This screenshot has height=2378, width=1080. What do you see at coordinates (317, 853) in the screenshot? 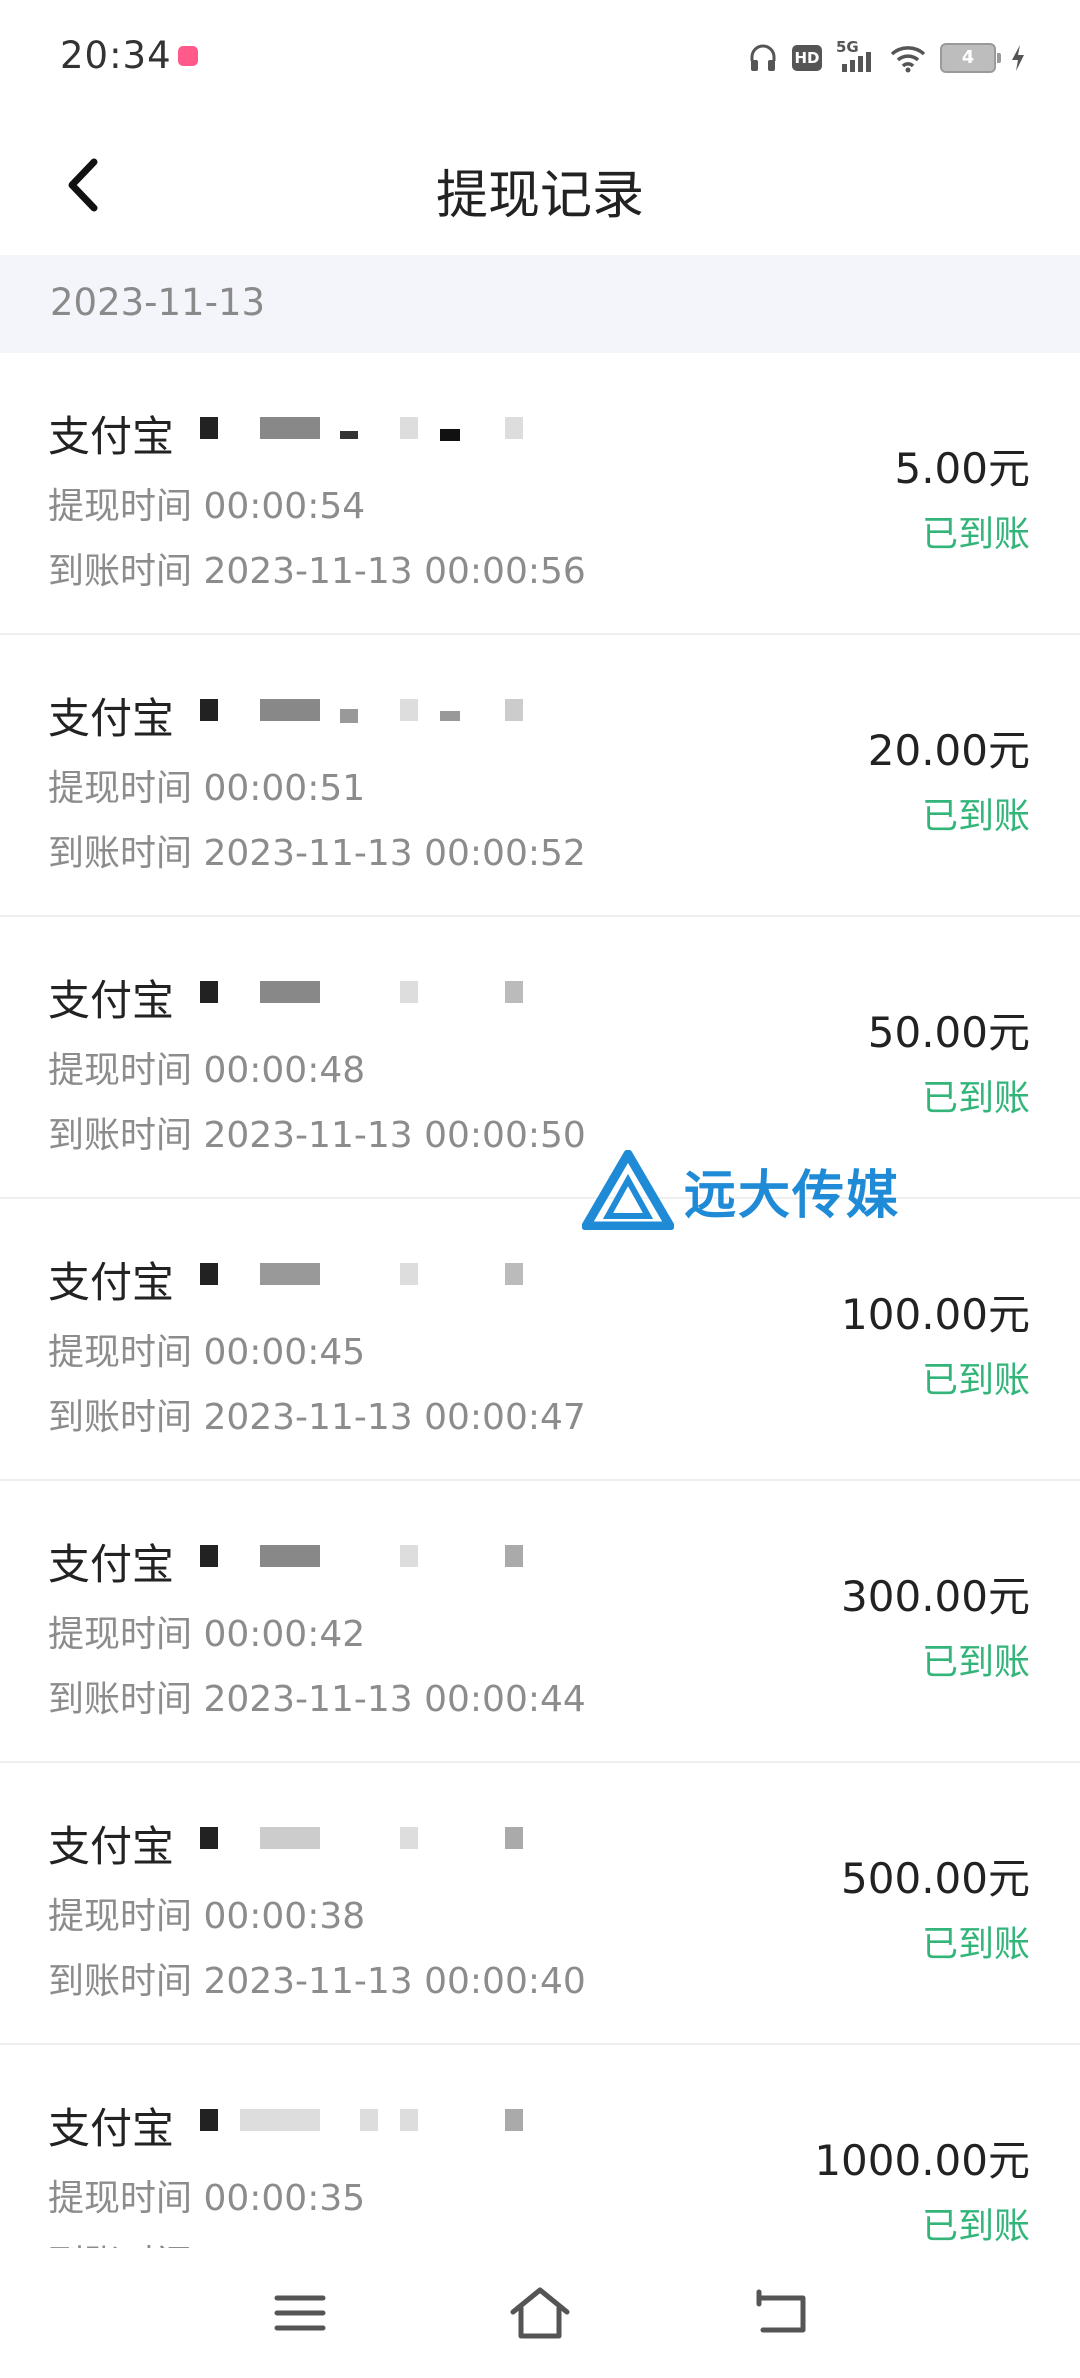
I see `arrival-time: 到账时间 2023-11-13 00:00:52` at bounding box center [317, 853].